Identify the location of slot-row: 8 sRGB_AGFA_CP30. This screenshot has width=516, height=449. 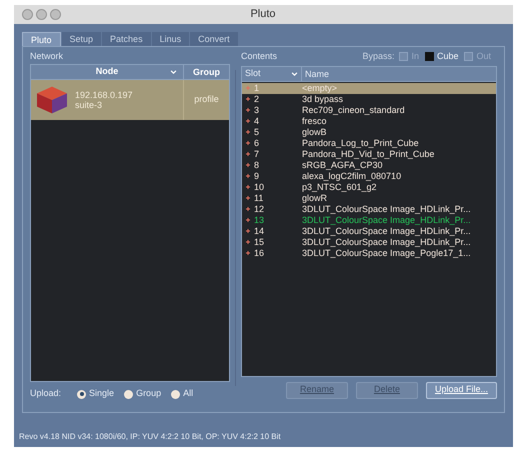
(369, 165).